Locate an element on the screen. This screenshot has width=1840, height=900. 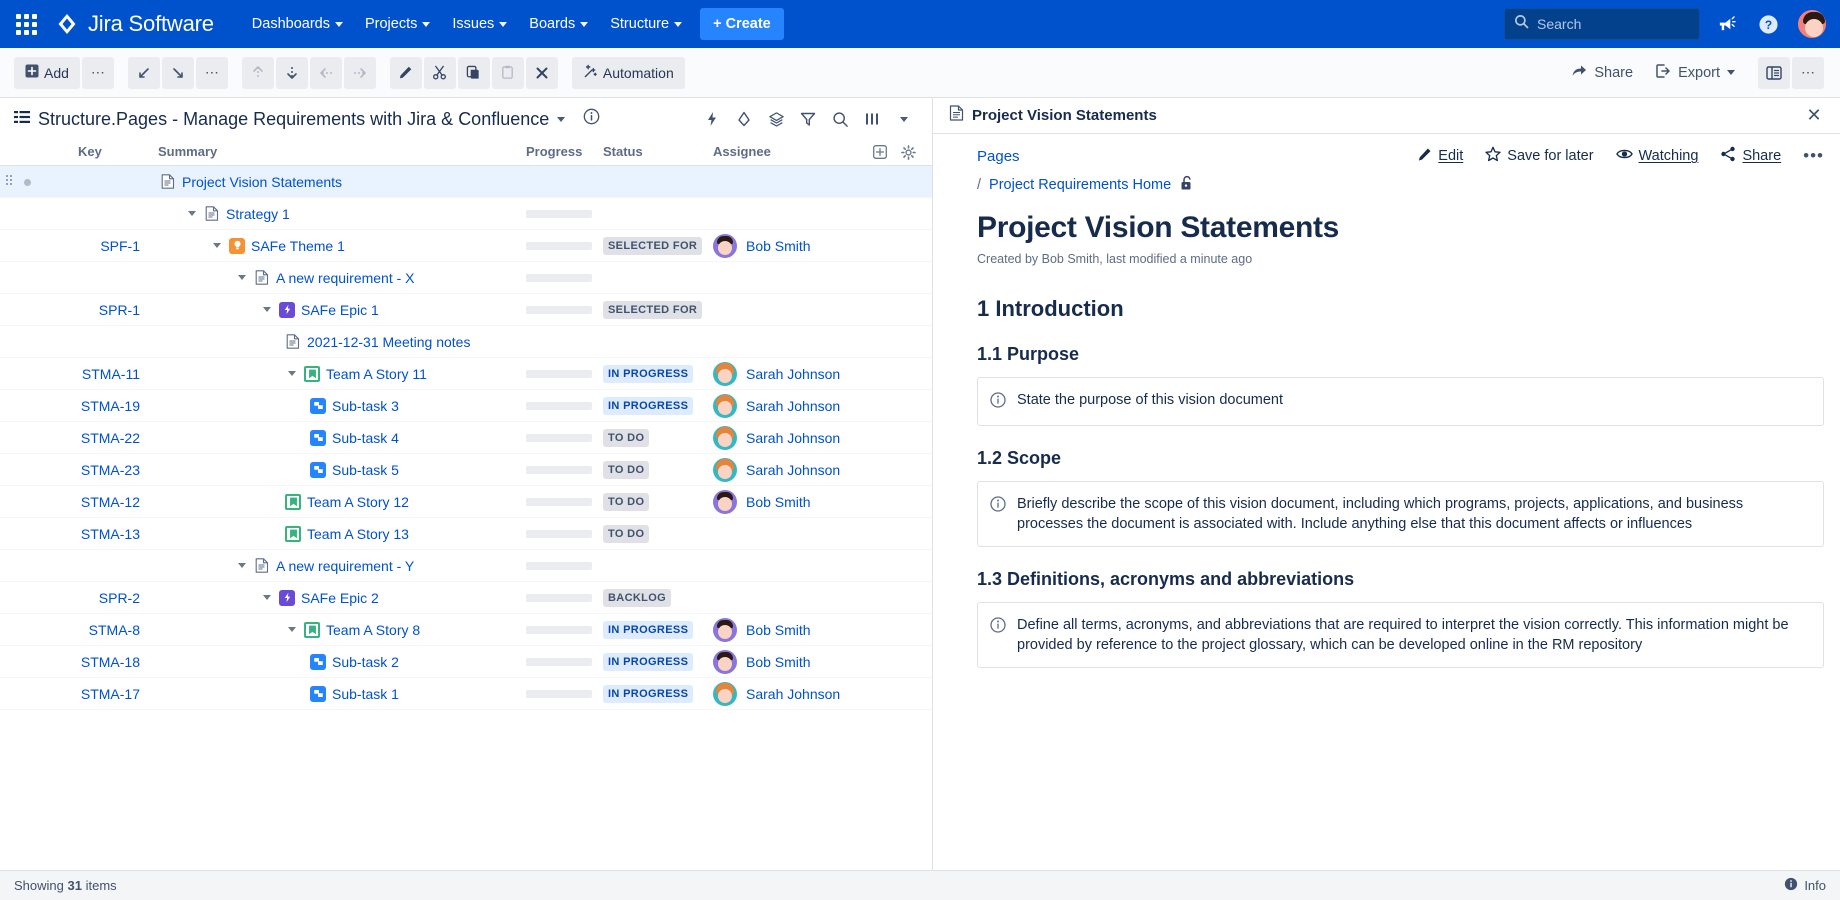
table-row: STMA-8 Team A Story 8 IN PROGRESS Bob Smith is located at coordinates (466, 630).